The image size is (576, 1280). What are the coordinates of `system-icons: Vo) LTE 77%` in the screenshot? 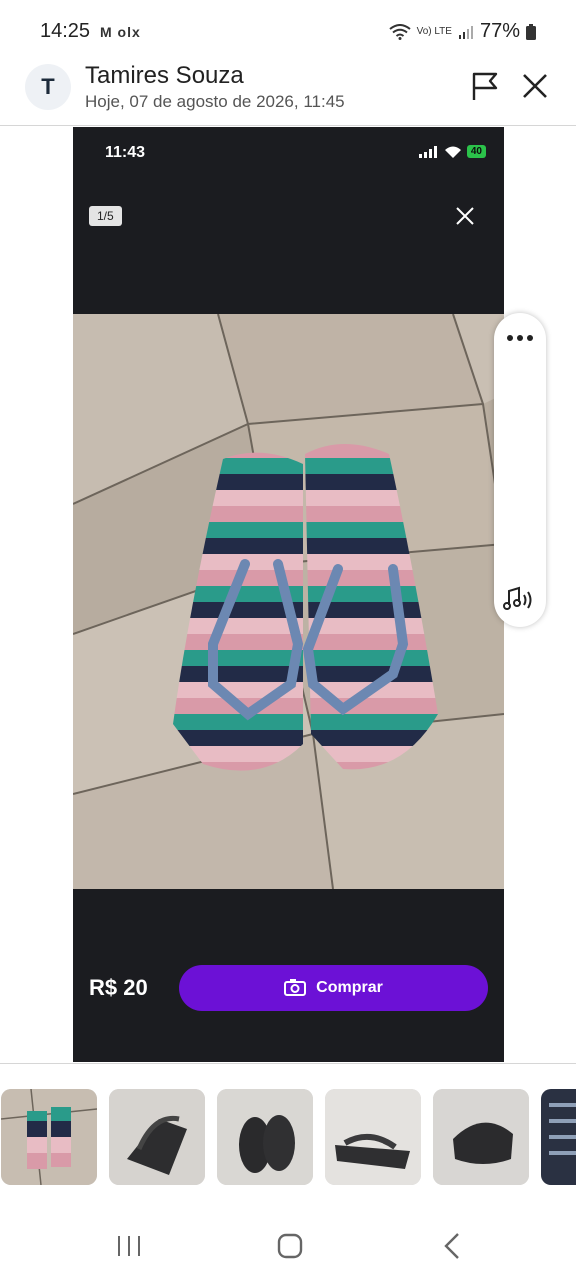 It's located at (462, 31).